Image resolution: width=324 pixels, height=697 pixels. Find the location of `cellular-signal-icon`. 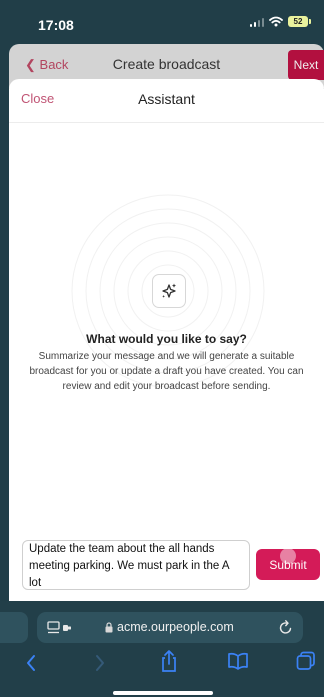

cellular-signal-icon is located at coordinates (256, 22).